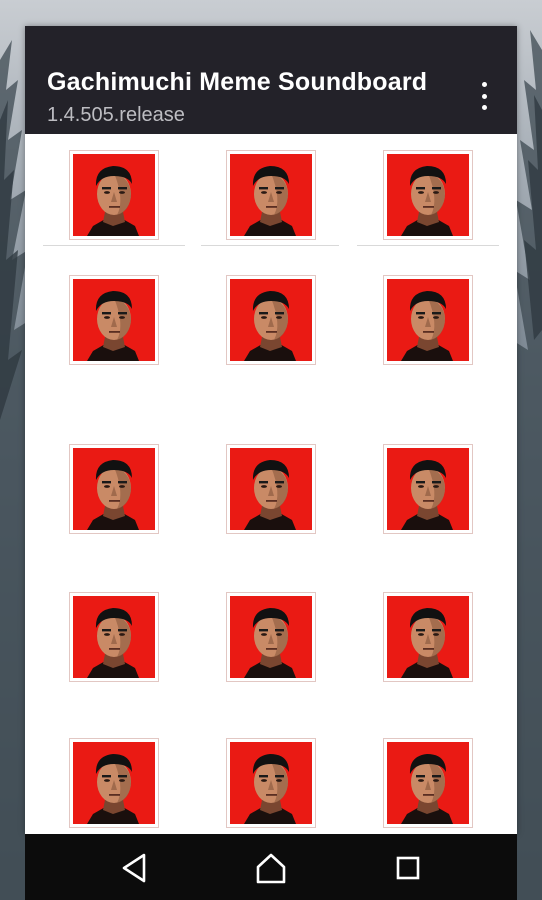 This screenshot has height=900, width=542. What do you see at coordinates (134, 868) in the screenshot?
I see `back-triangle-icon` at bounding box center [134, 868].